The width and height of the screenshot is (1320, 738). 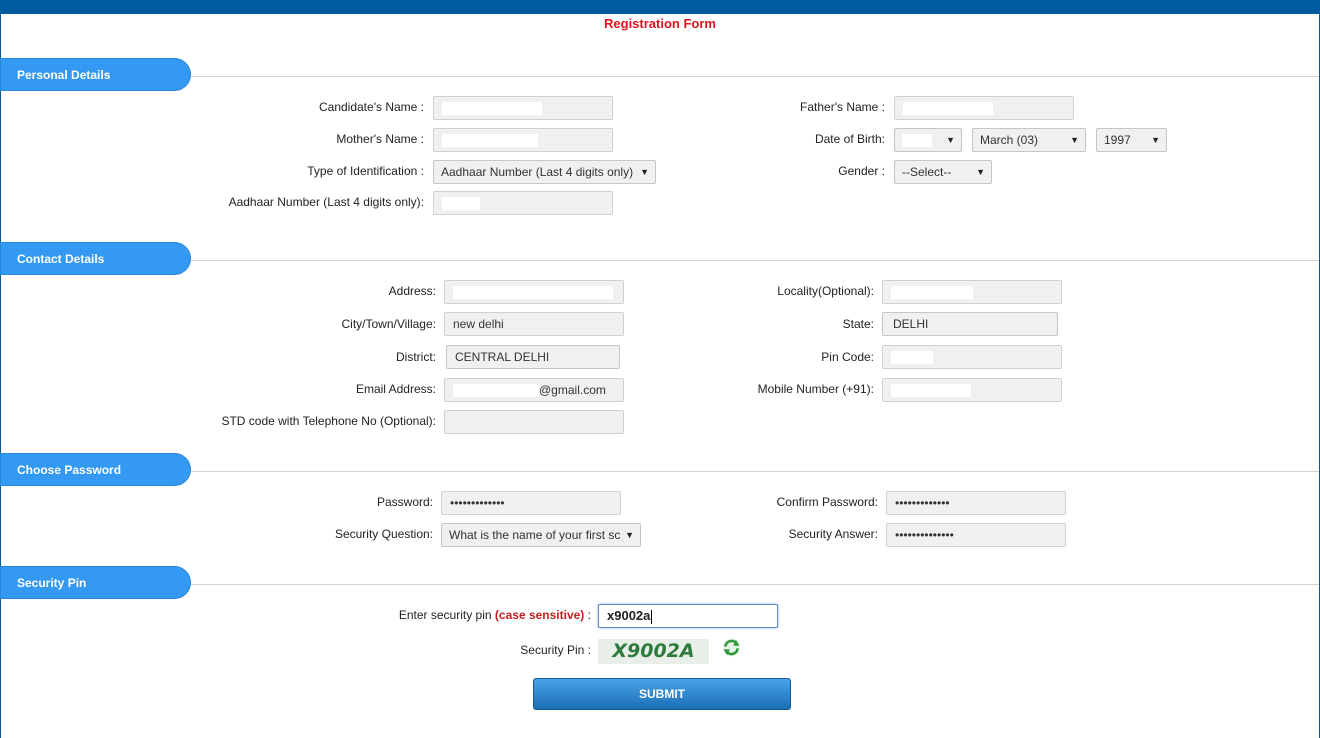 What do you see at coordinates (572, 390) in the screenshot?
I see `email-domain-text: @gmail.com` at bounding box center [572, 390].